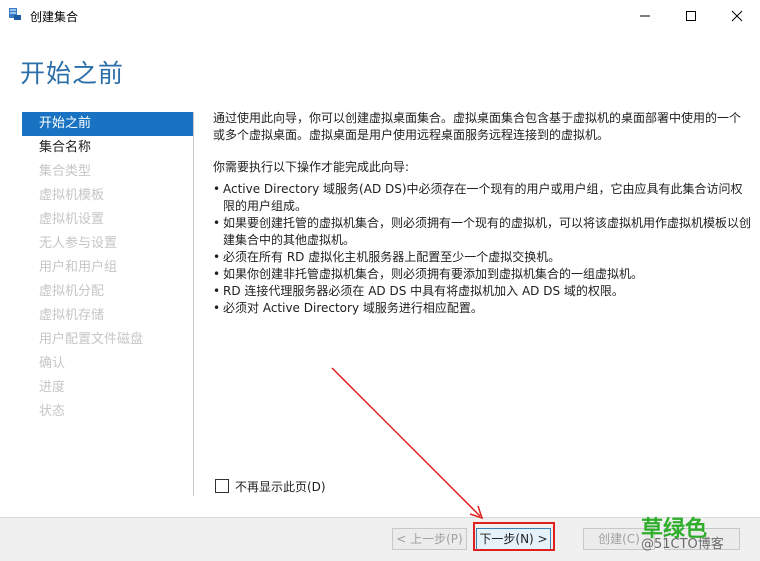  I want to click on dont-show-again-row: 不再显示此页(D), so click(270, 486).